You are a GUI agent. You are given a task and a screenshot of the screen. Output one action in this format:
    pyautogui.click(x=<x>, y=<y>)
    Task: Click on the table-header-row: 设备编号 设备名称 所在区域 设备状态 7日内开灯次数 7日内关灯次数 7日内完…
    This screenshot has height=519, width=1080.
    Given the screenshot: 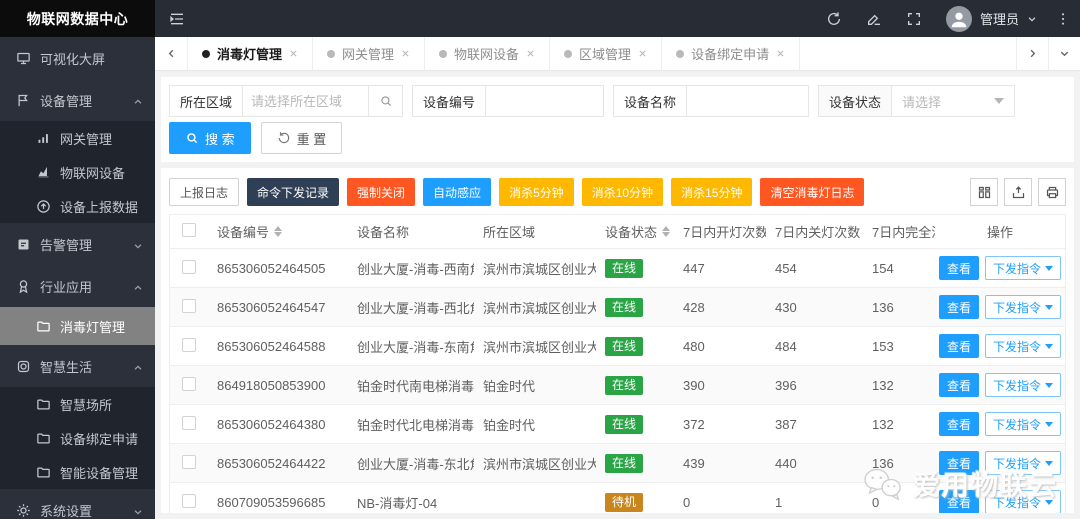 What is the action you would take?
    pyautogui.click(x=617, y=232)
    